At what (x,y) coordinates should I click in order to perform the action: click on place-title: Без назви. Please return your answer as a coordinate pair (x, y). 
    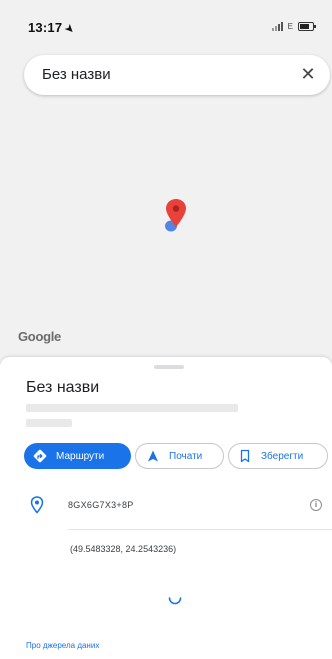
    Looking at the image, I should click on (63, 387).